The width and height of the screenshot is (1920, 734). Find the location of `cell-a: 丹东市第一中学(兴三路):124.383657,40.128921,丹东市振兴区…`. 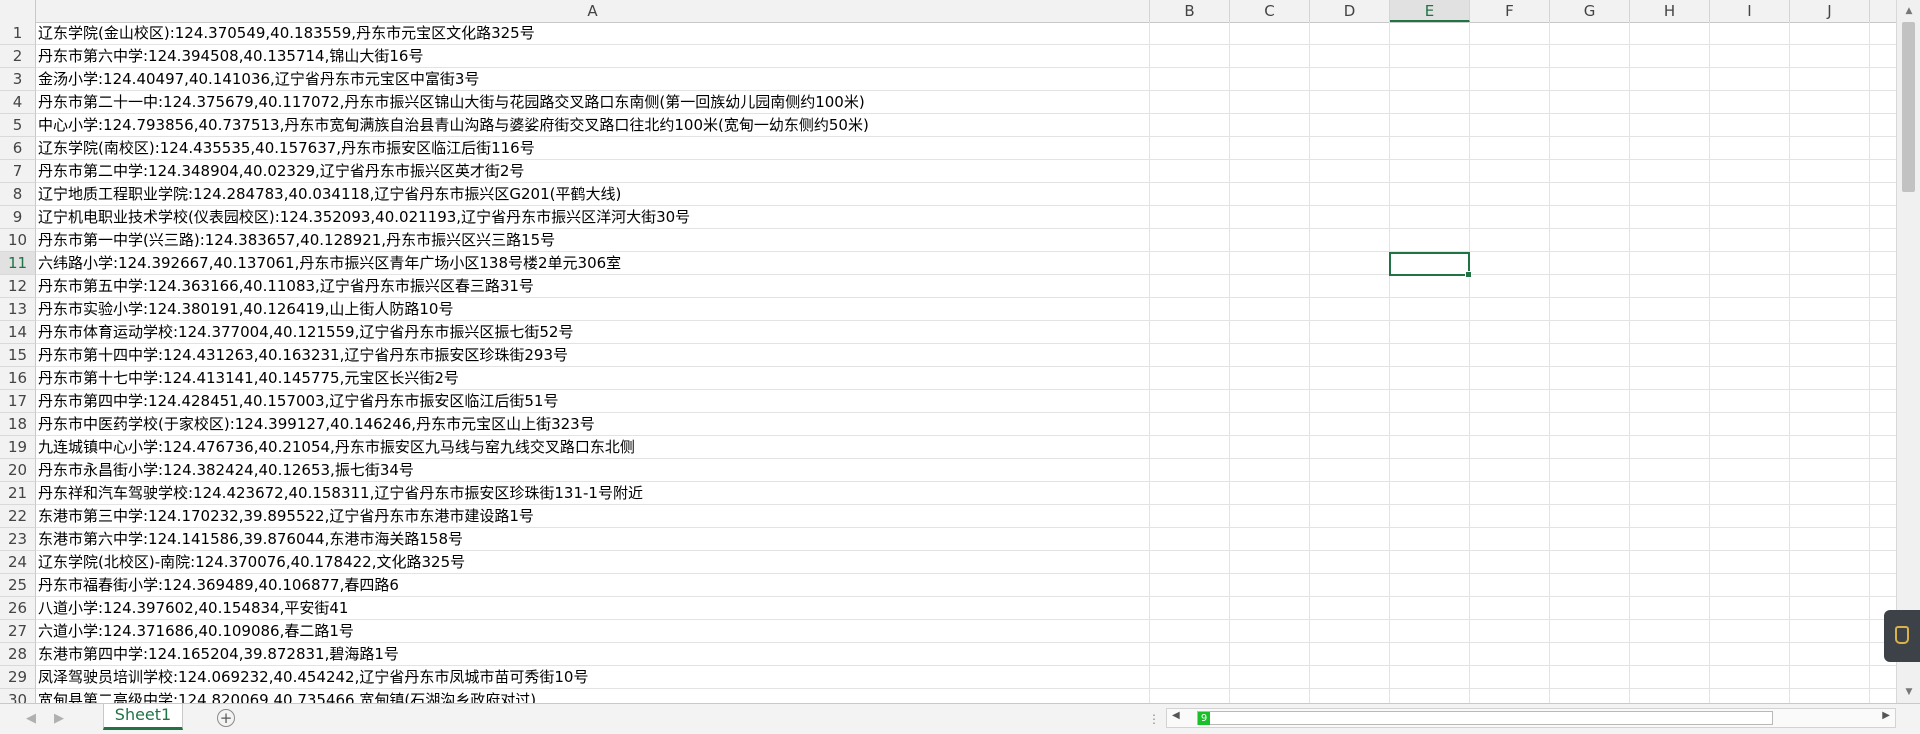

cell-a: 丹东市第一中学(兴三路):124.383657,40.128921,丹东市振兴区… is located at coordinates (966, 240).